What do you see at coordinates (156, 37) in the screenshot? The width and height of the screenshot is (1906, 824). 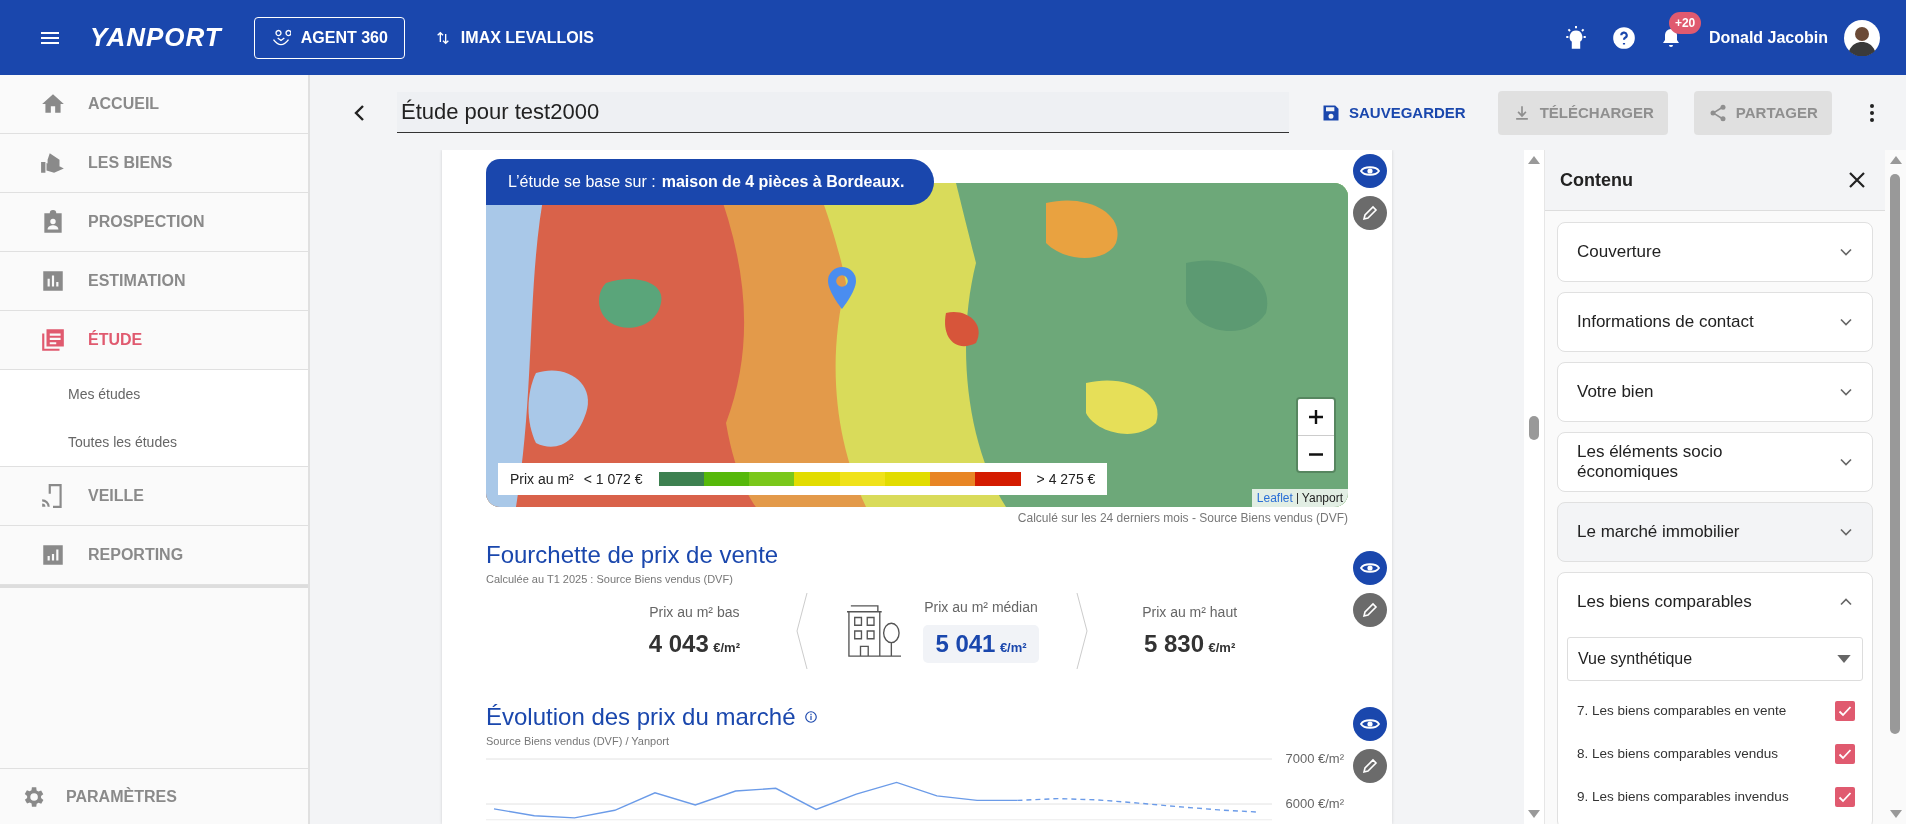 I see `logo: YANPORT` at bounding box center [156, 37].